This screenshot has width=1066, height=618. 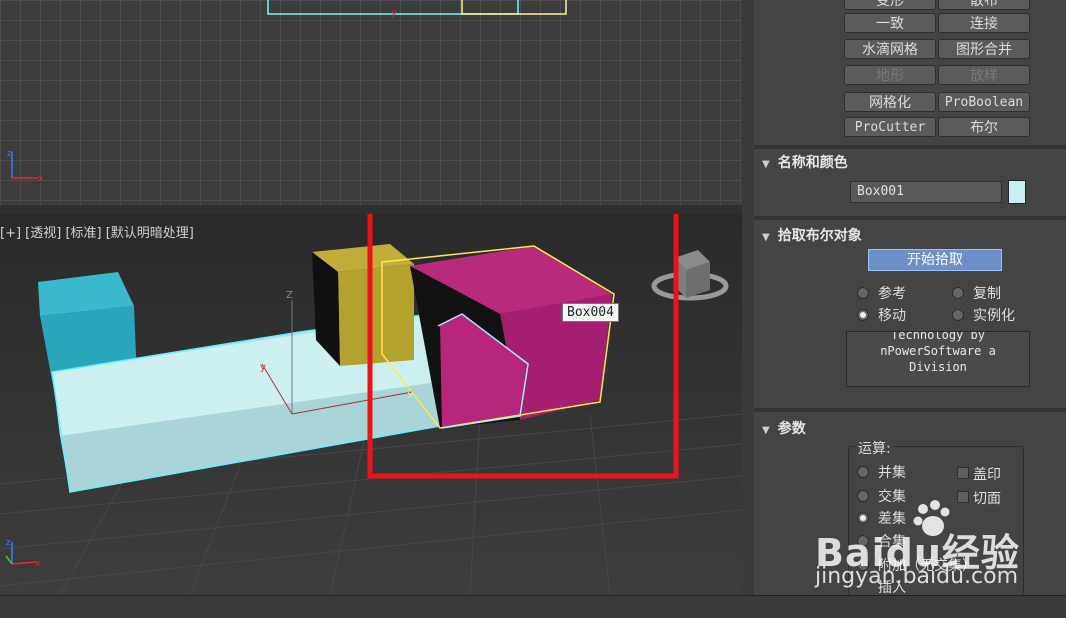 What do you see at coordinates (25, 166) in the screenshot?
I see `axis-tripod-top-icon: z x` at bounding box center [25, 166].